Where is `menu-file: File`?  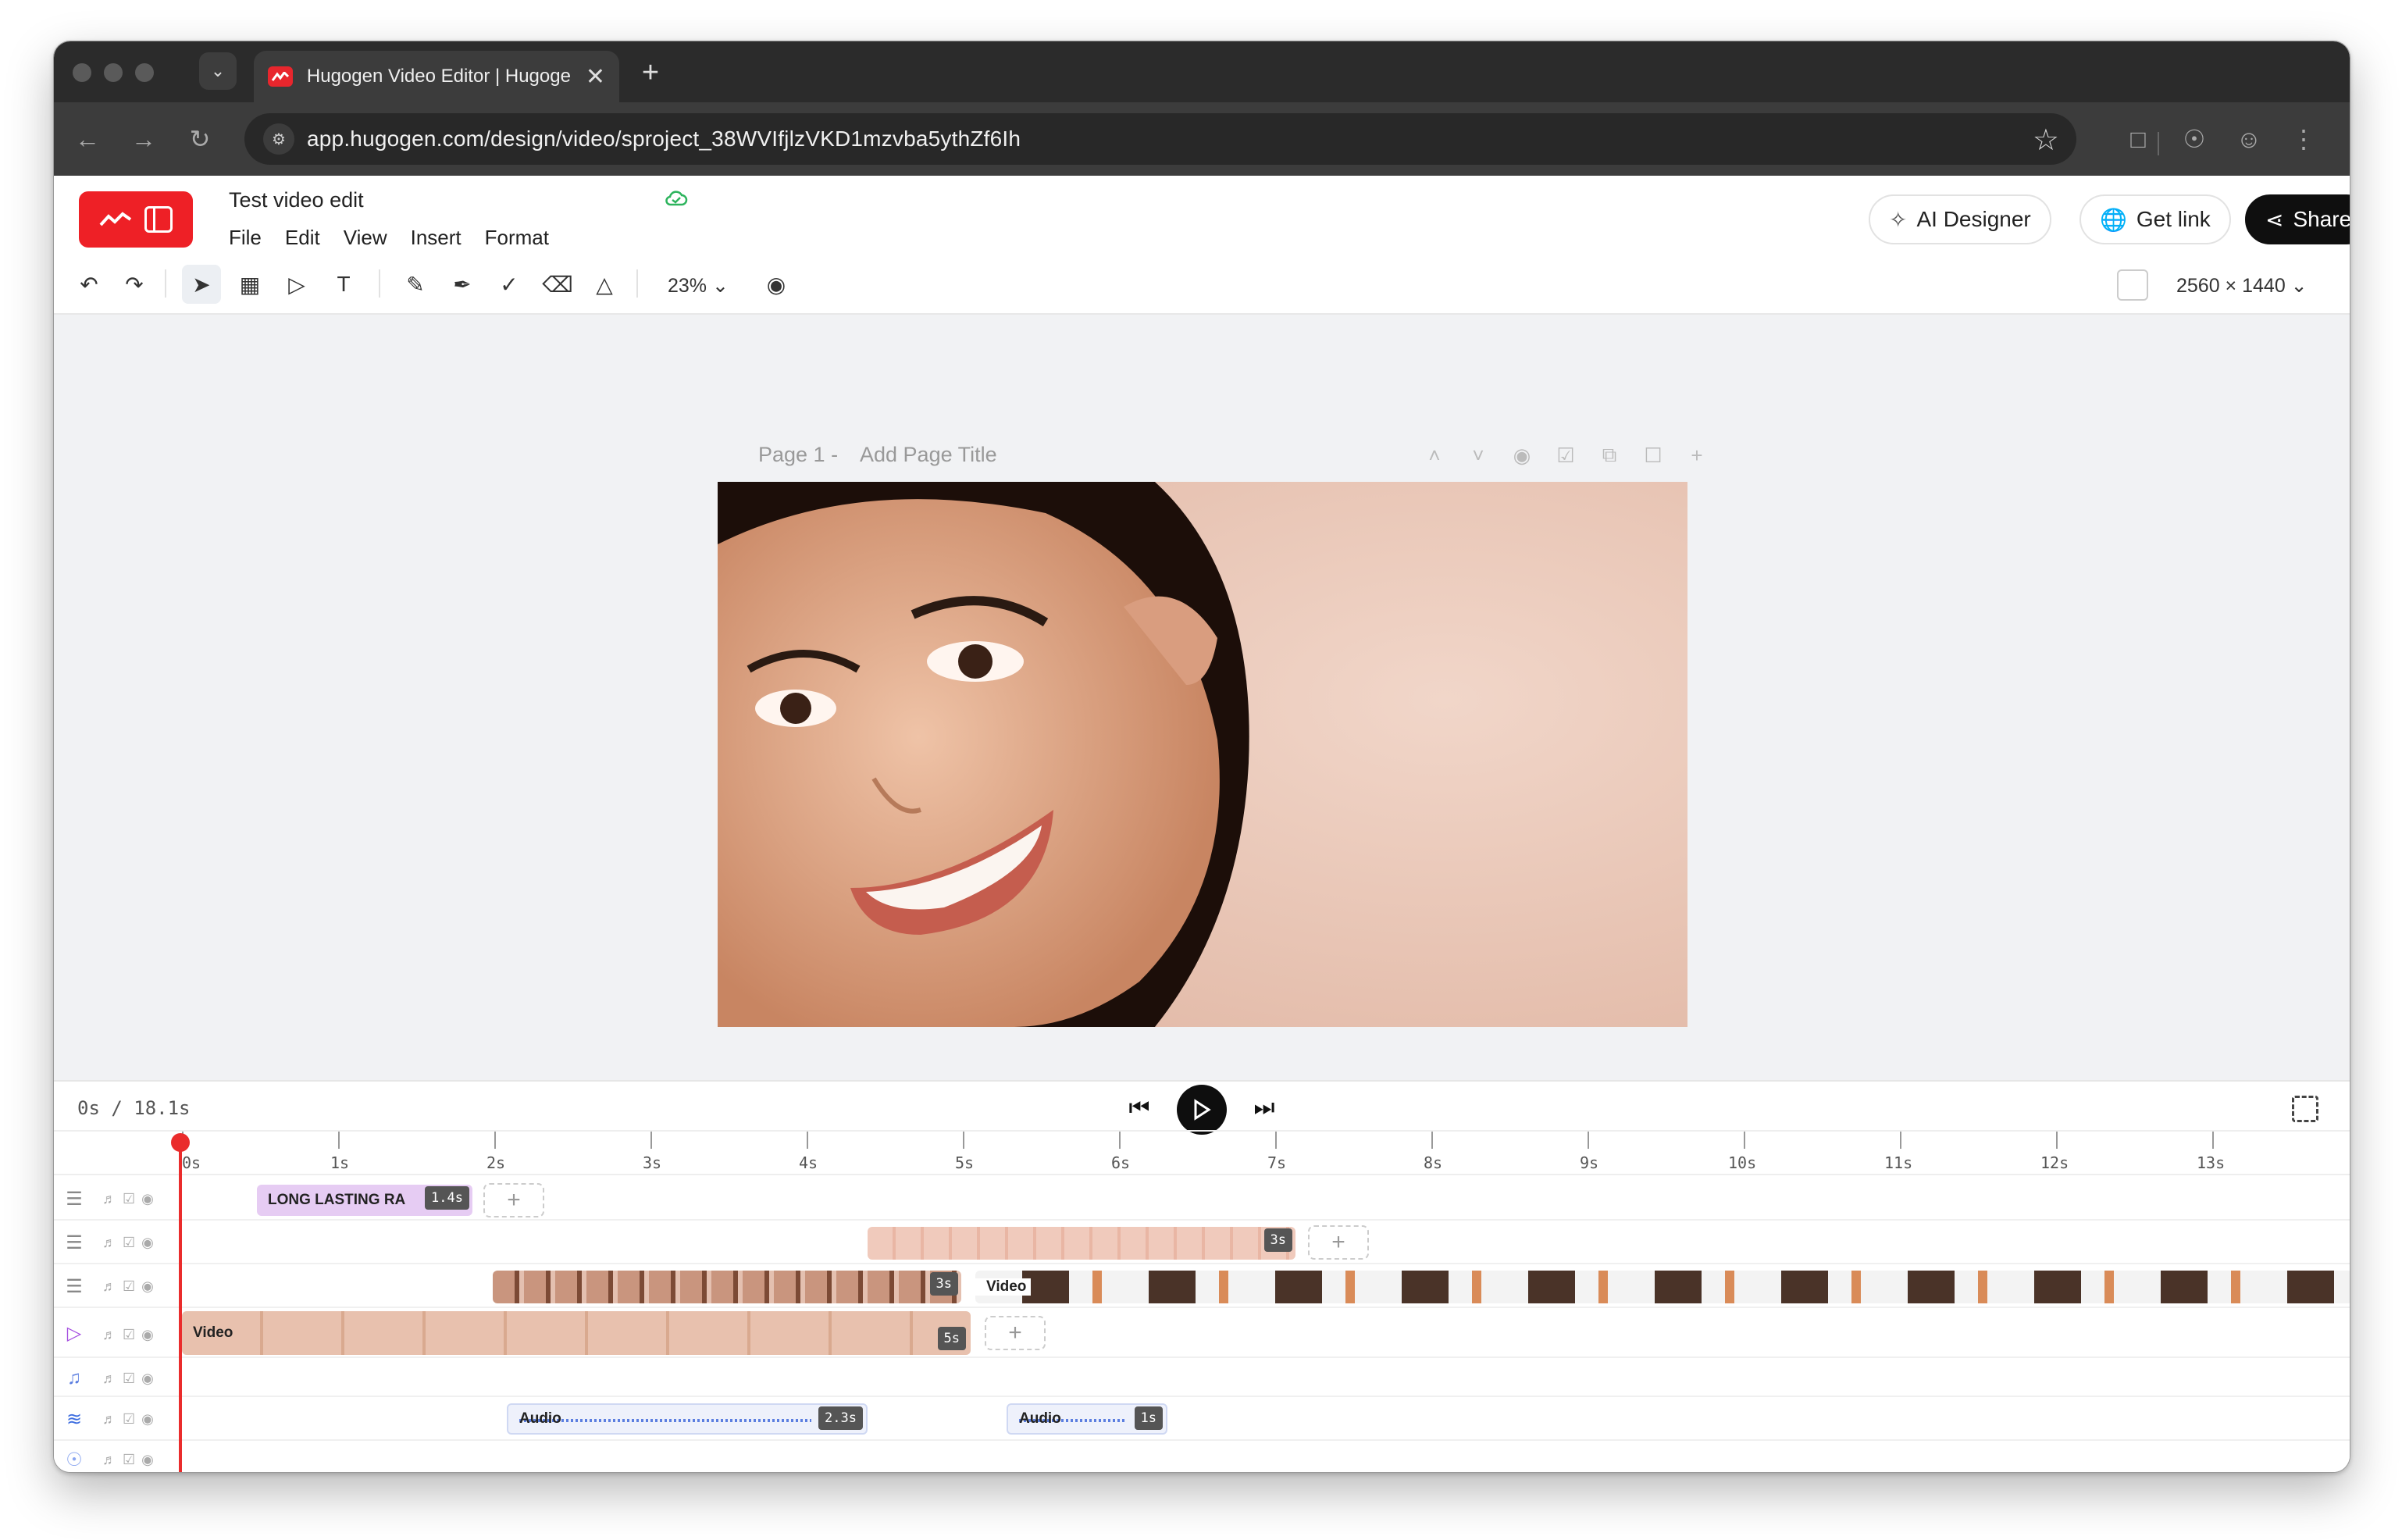 menu-file: File is located at coordinates (245, 238).